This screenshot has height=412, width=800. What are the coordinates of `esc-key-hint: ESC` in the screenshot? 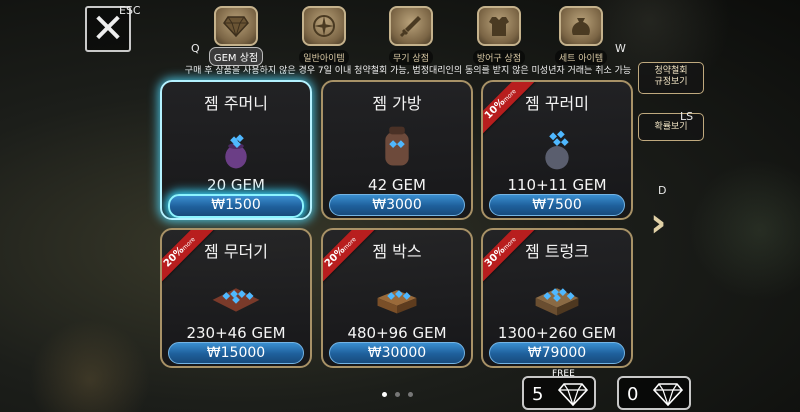 It's located at (130, 10).